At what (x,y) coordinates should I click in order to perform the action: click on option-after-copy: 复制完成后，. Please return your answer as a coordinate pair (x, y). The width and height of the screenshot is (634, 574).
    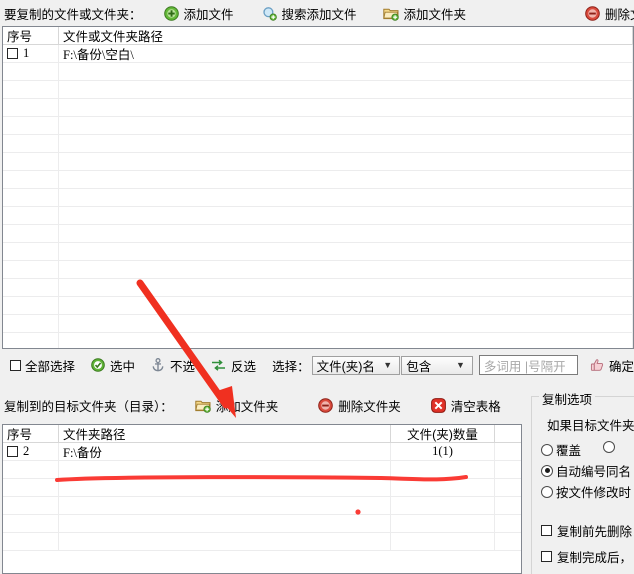
    Looking at the image, I should click on (586, 556).